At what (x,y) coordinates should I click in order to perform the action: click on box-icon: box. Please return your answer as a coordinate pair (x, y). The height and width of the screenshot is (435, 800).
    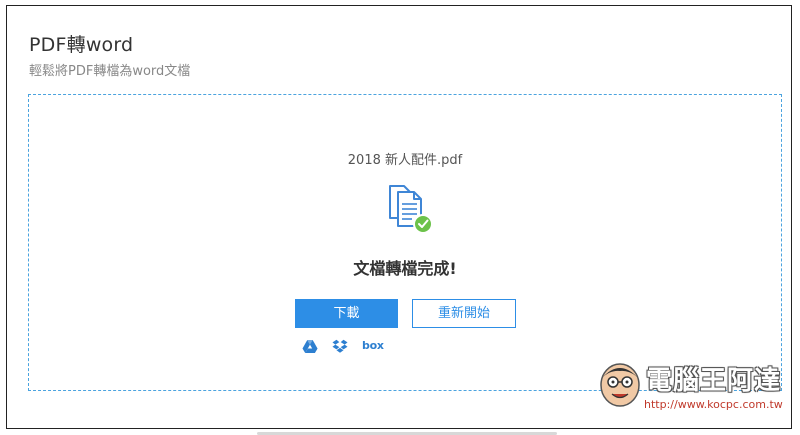
    Looking at the image, I should click on (373, 347).